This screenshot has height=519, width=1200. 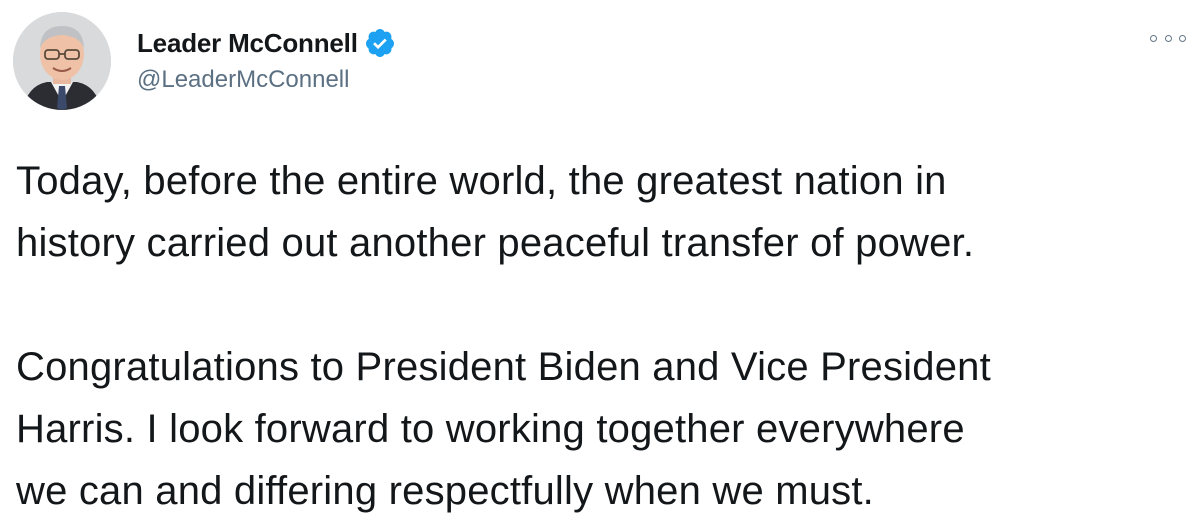 I want to click on author-display-name: Leader McConnell, so click(x=247, y=43).